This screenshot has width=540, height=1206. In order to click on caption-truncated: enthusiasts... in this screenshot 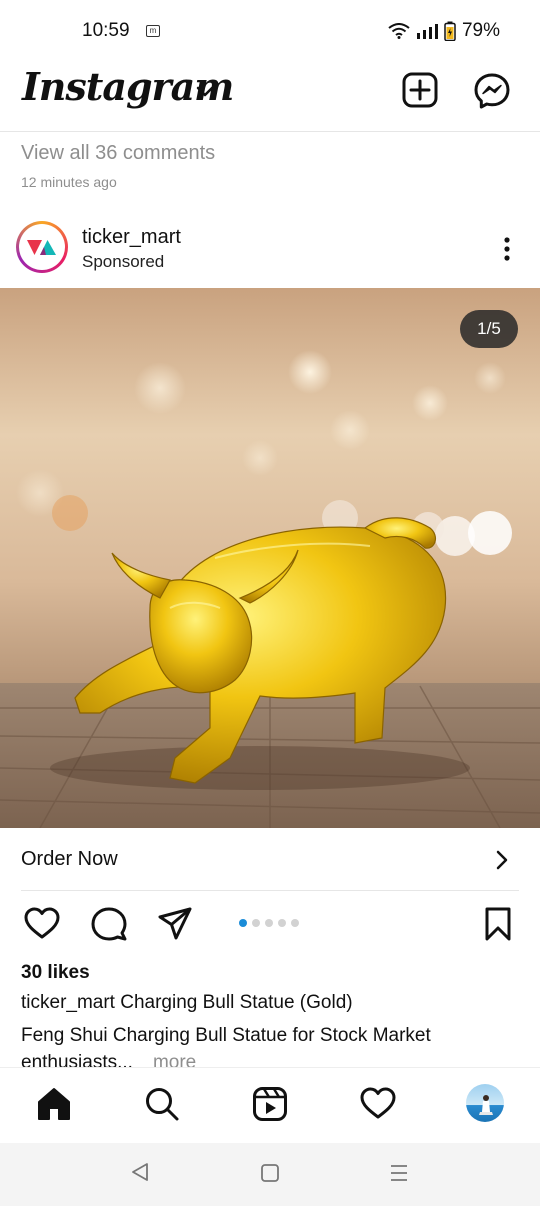, I will do `click(77, 1060)`.